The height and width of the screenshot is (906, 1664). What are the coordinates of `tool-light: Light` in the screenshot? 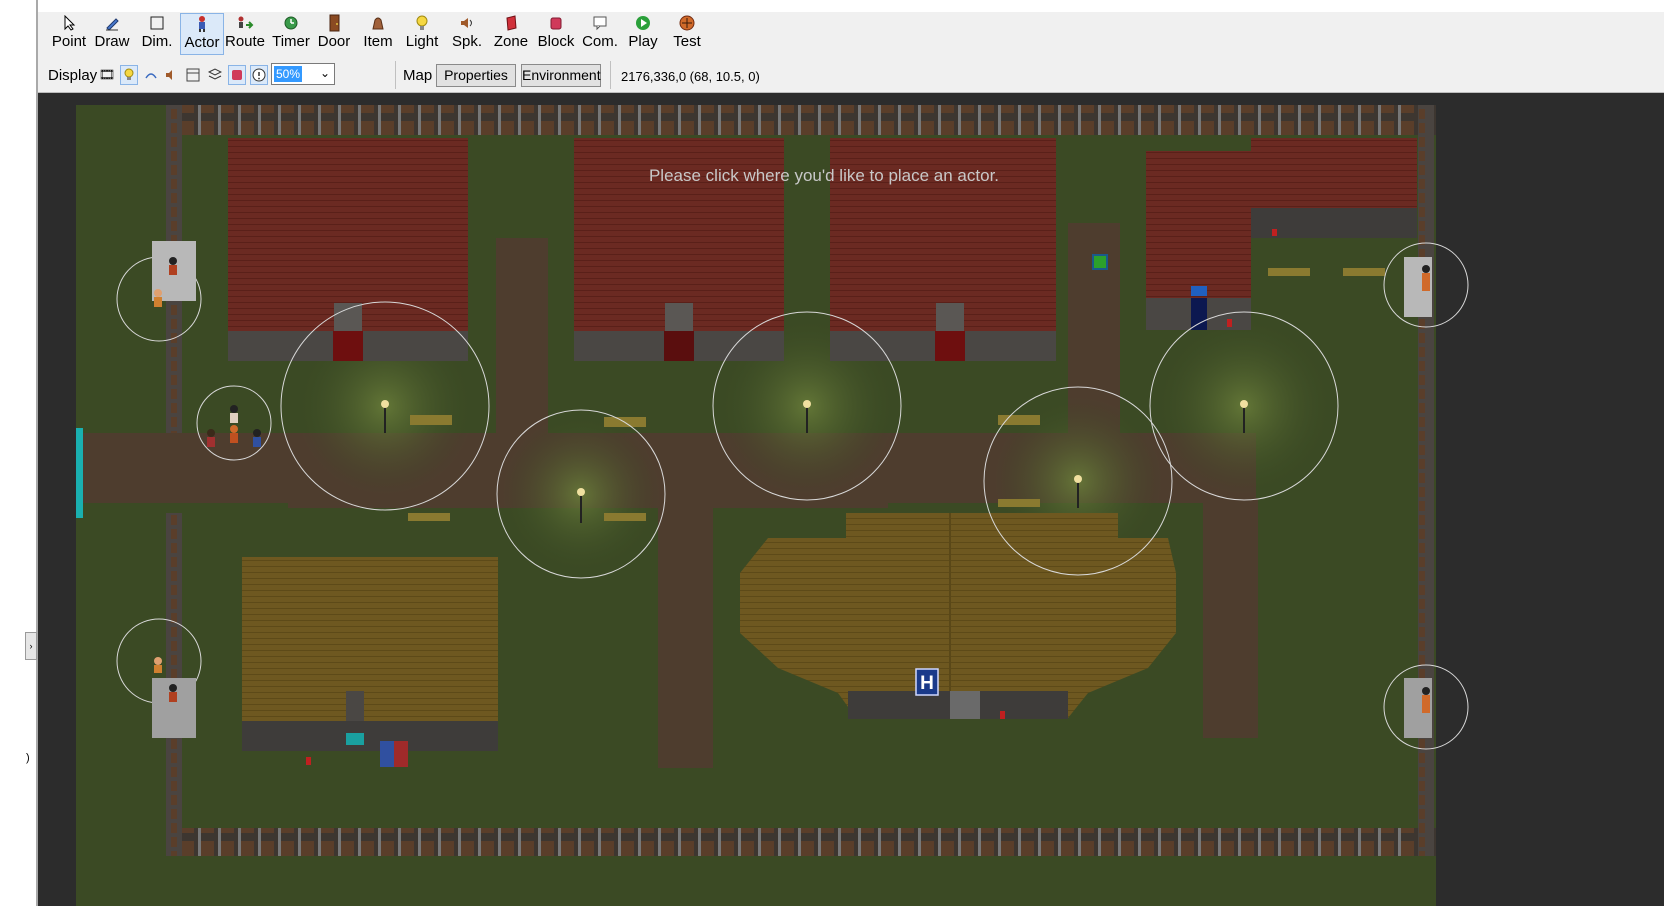 It's located at (422, 34).